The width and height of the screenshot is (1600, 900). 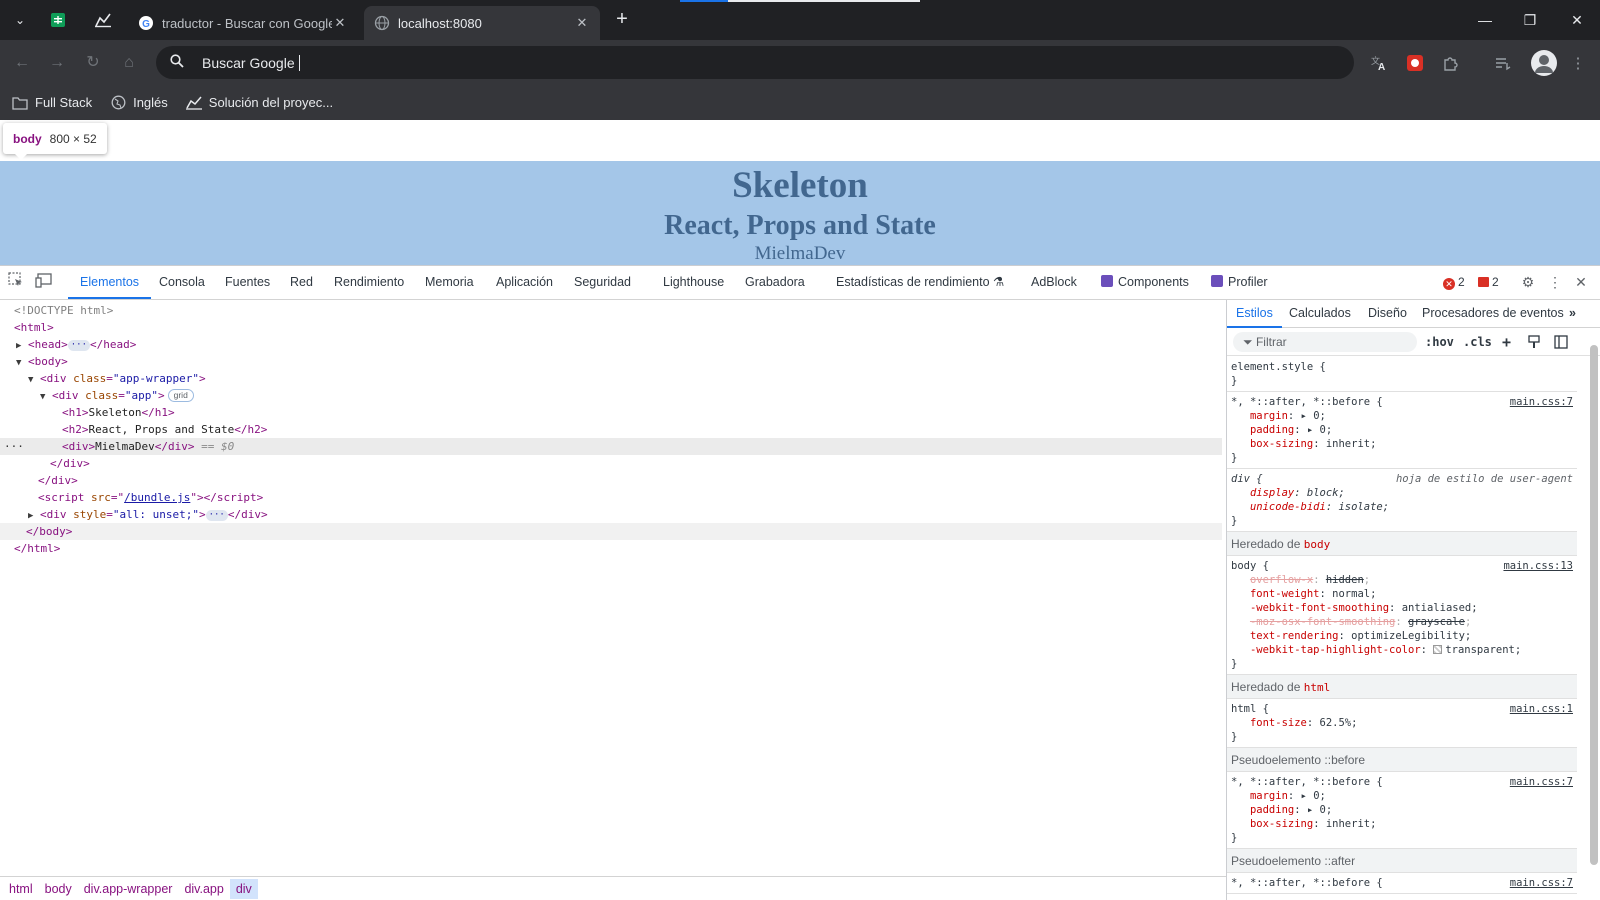 I want to click on styles-filter-input: ⏷ Filtrar, so click(x=1325, y=342).